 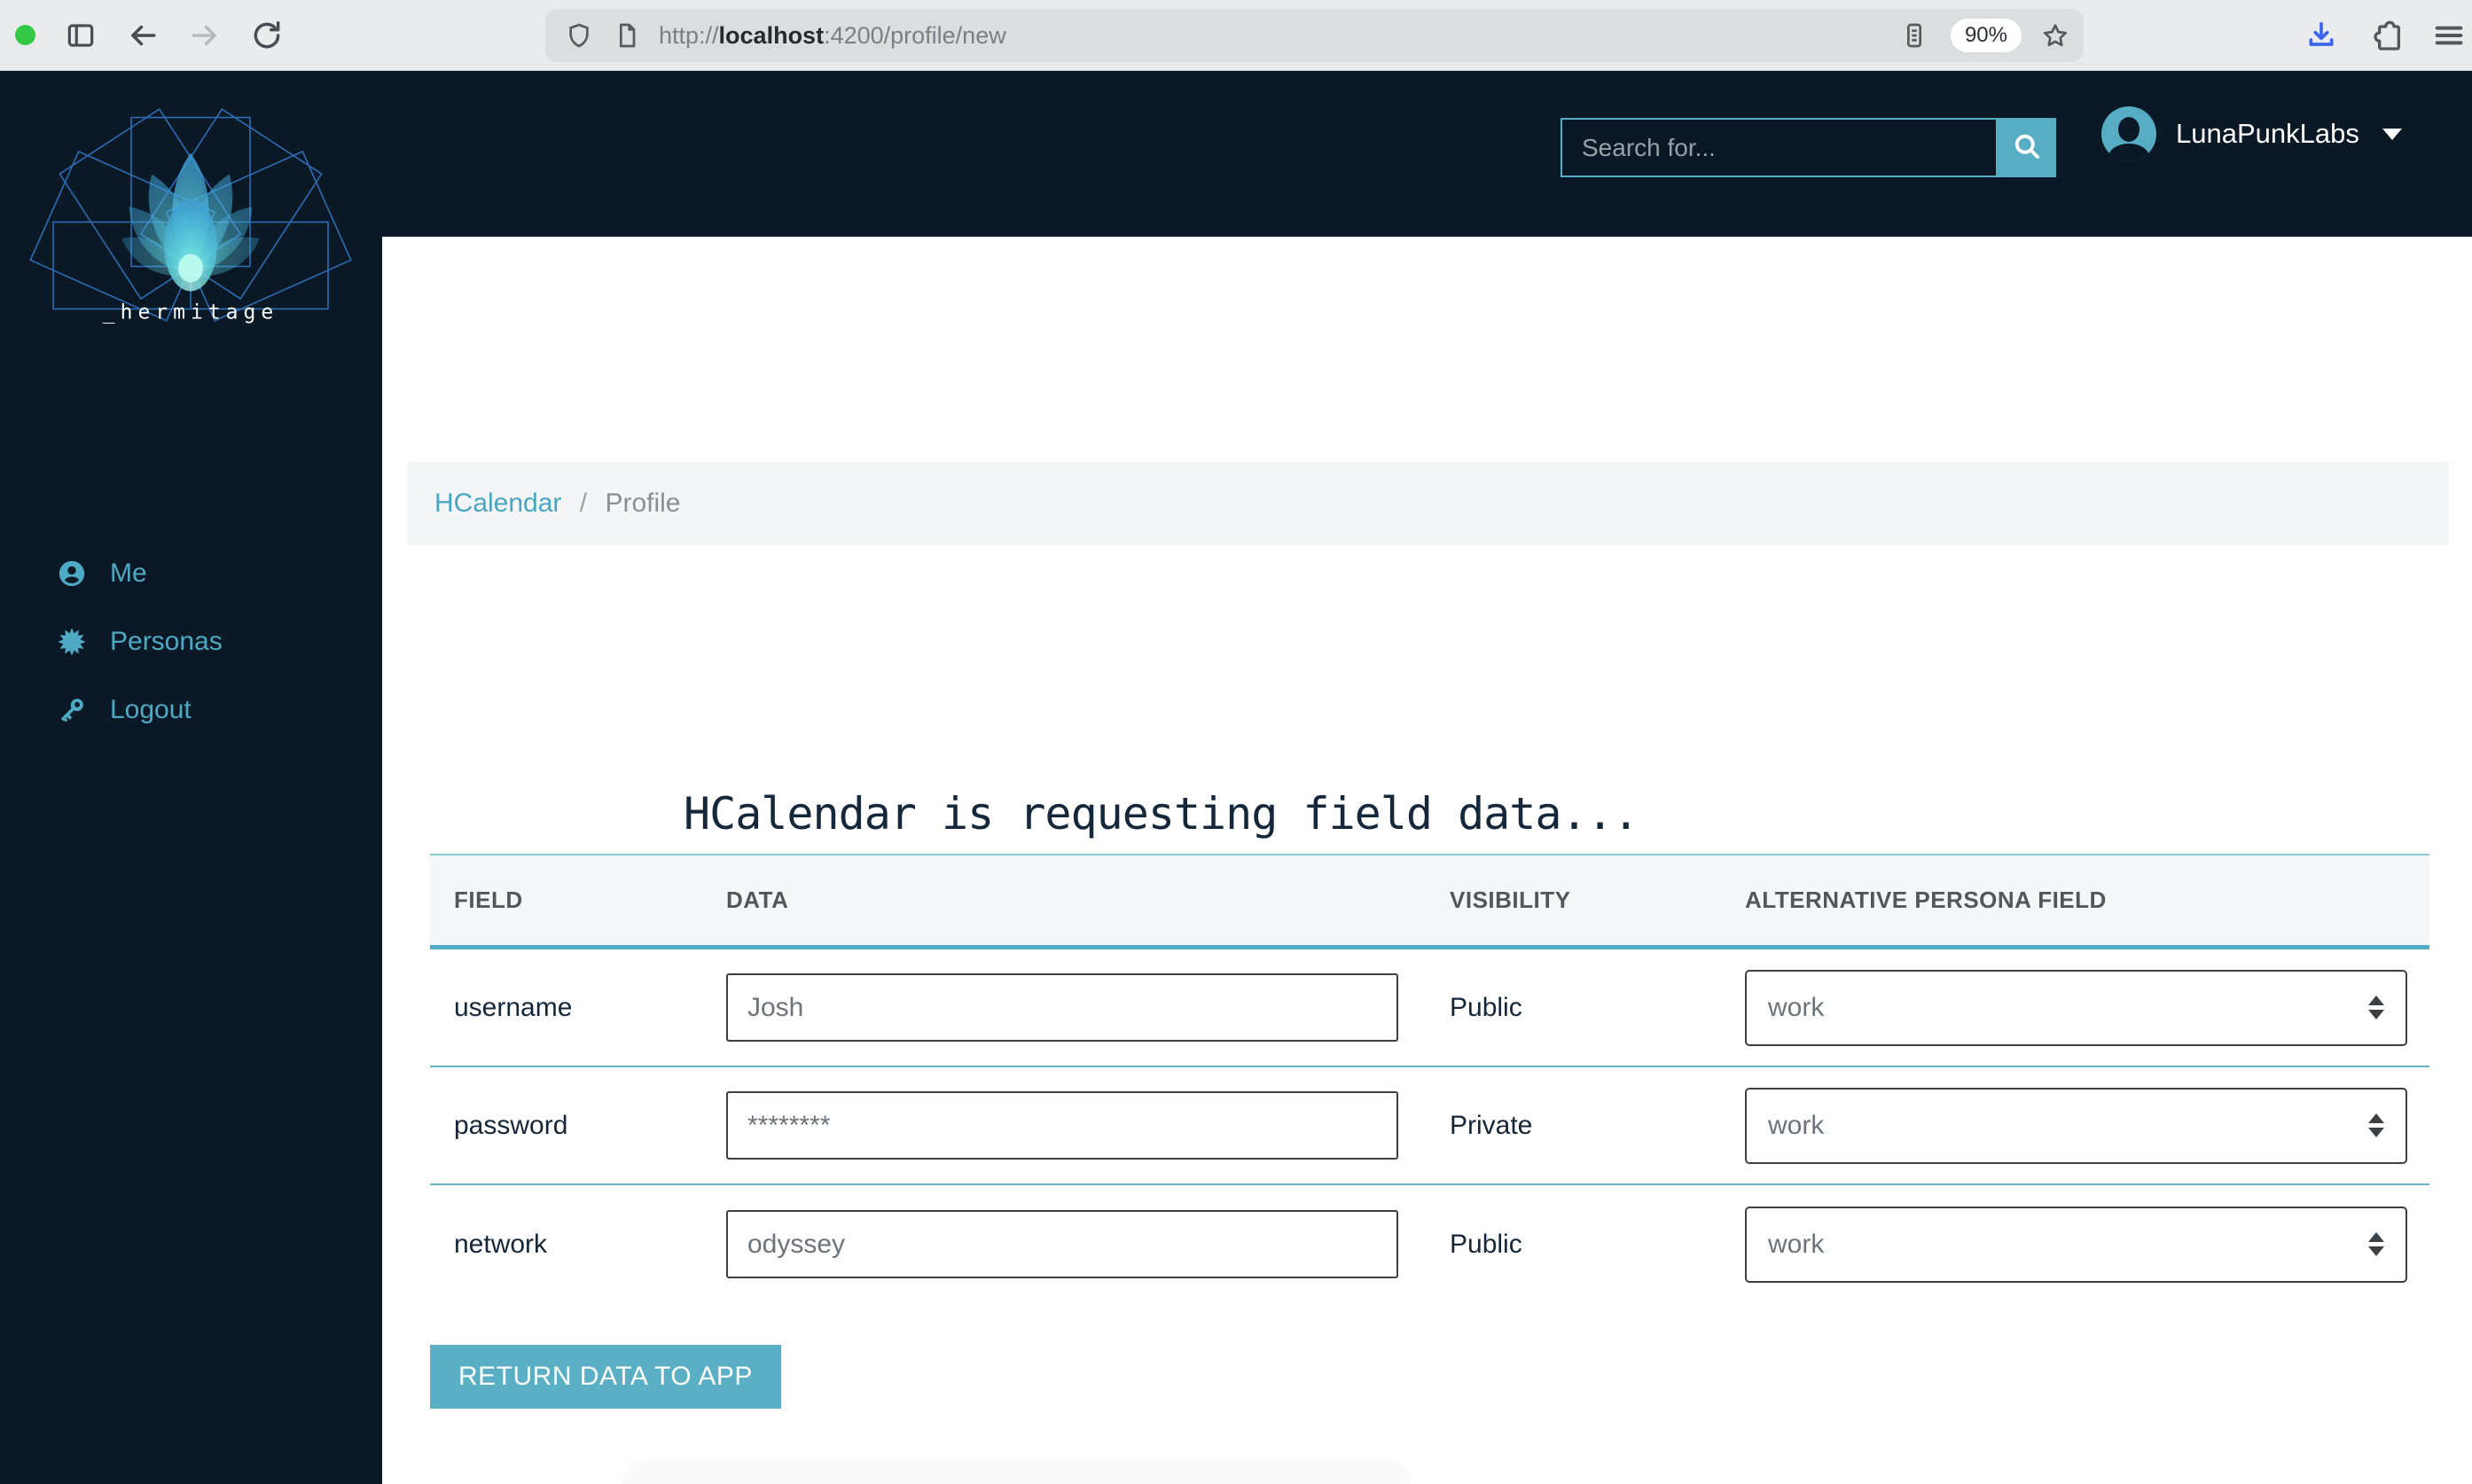 I want to click on page-icon, so click(x=627, y=35).